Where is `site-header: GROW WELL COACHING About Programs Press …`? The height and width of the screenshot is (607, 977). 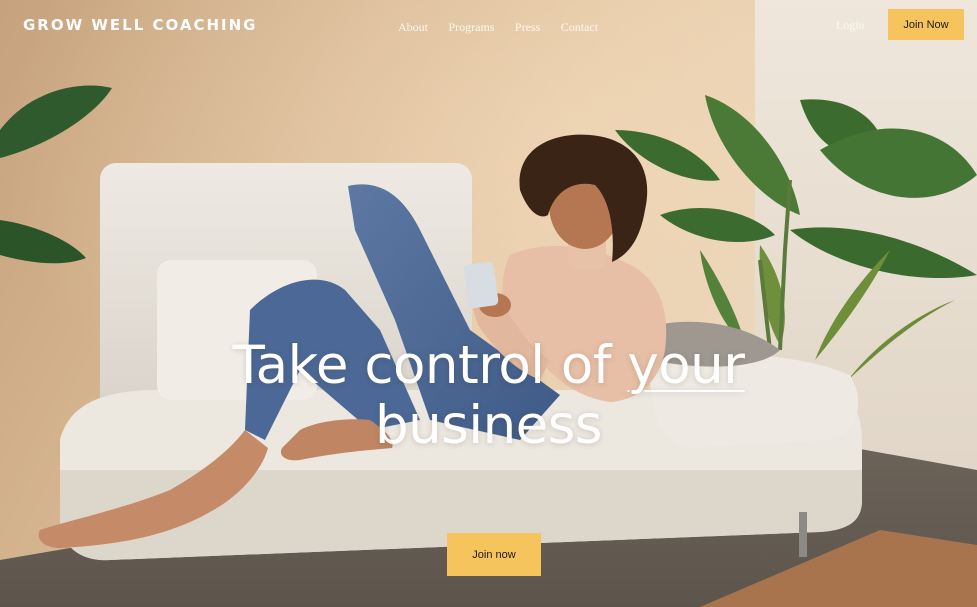
site-header: GROW WELL COACHING About Programs Press … is located at coordinates (488, 25).